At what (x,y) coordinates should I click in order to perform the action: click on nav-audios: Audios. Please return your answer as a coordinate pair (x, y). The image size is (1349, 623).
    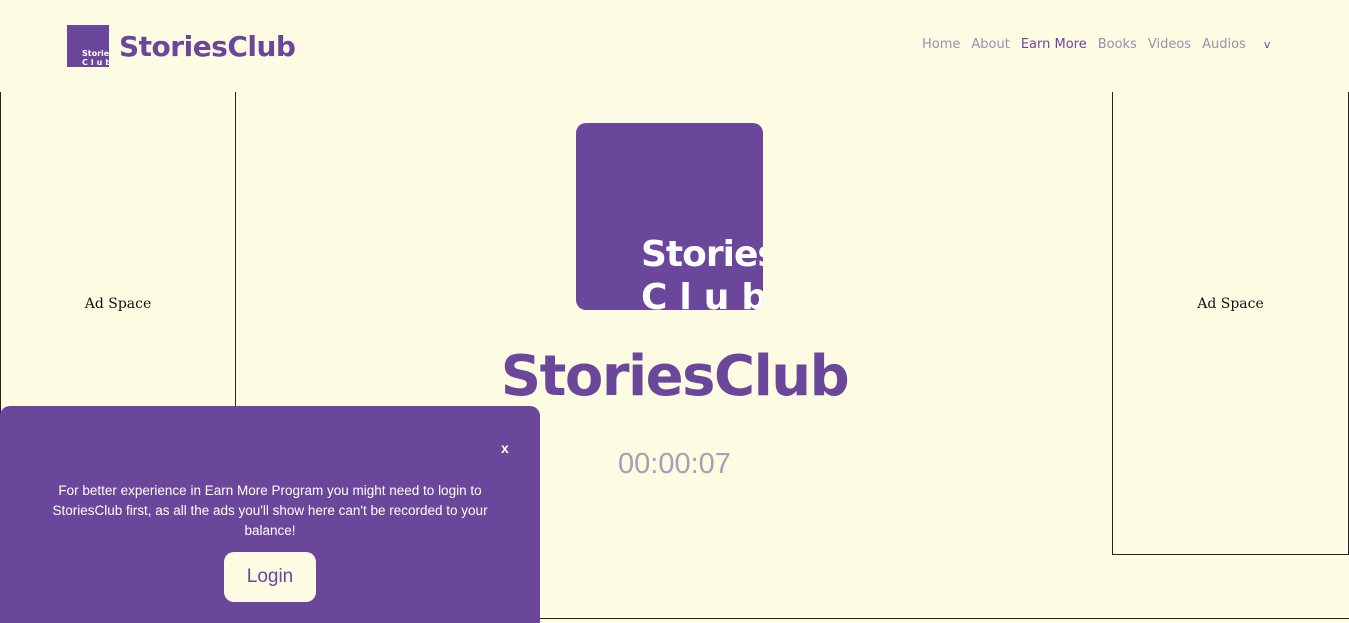
    Looking at the image, I should click on (1224, 44).